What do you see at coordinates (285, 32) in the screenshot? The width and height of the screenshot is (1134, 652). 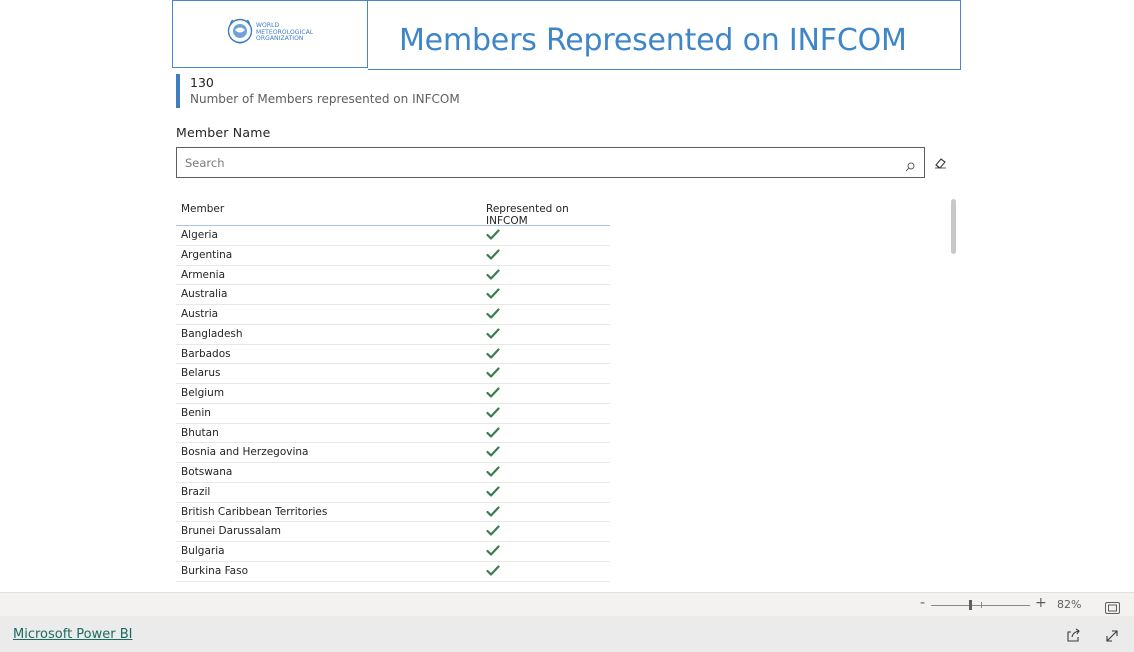 I see `logo-wordmark: WORLD METEOROLOGICAL ORGANIZATION` at bounding box center [285, 32].